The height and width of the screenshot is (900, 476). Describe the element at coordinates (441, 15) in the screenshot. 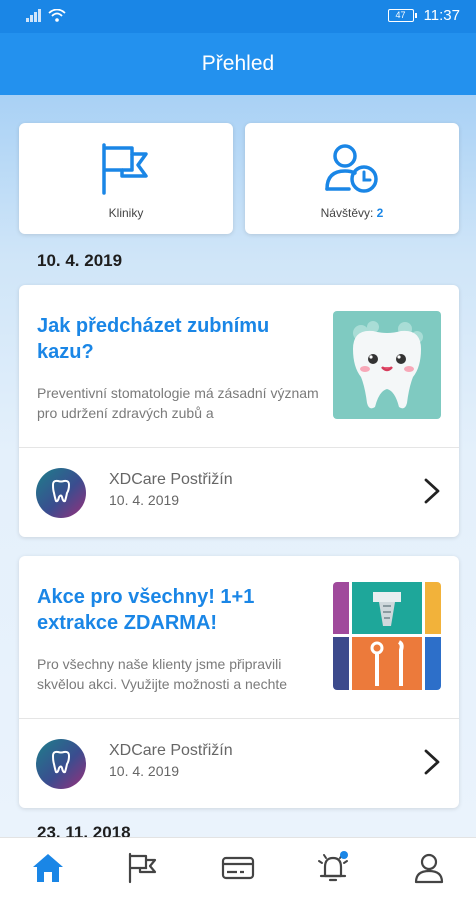

I see `clock: 11:37` at that location.